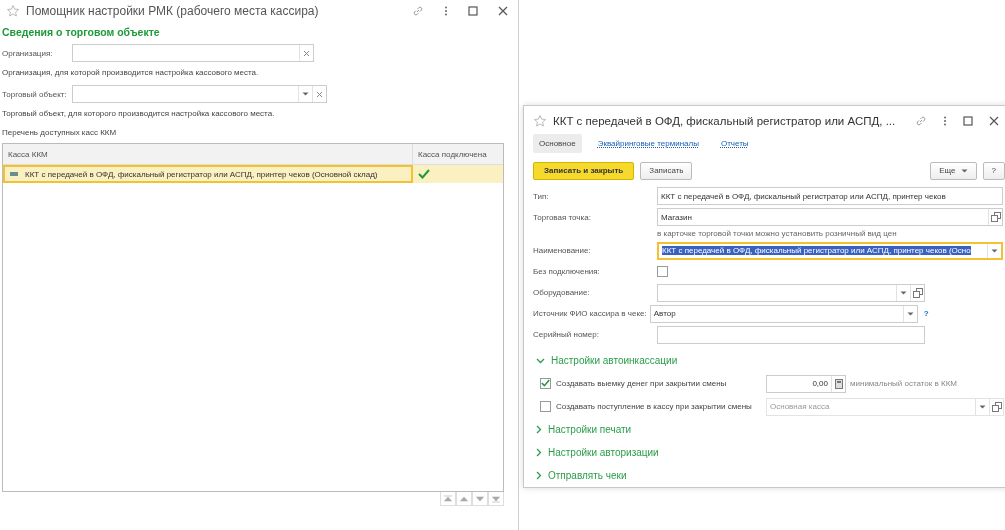 The height and width of the screenshot is (530, 1005). I want to click on checkbox-label: Создавать поступление в кассу при закрытии смены, so click(654, 406).